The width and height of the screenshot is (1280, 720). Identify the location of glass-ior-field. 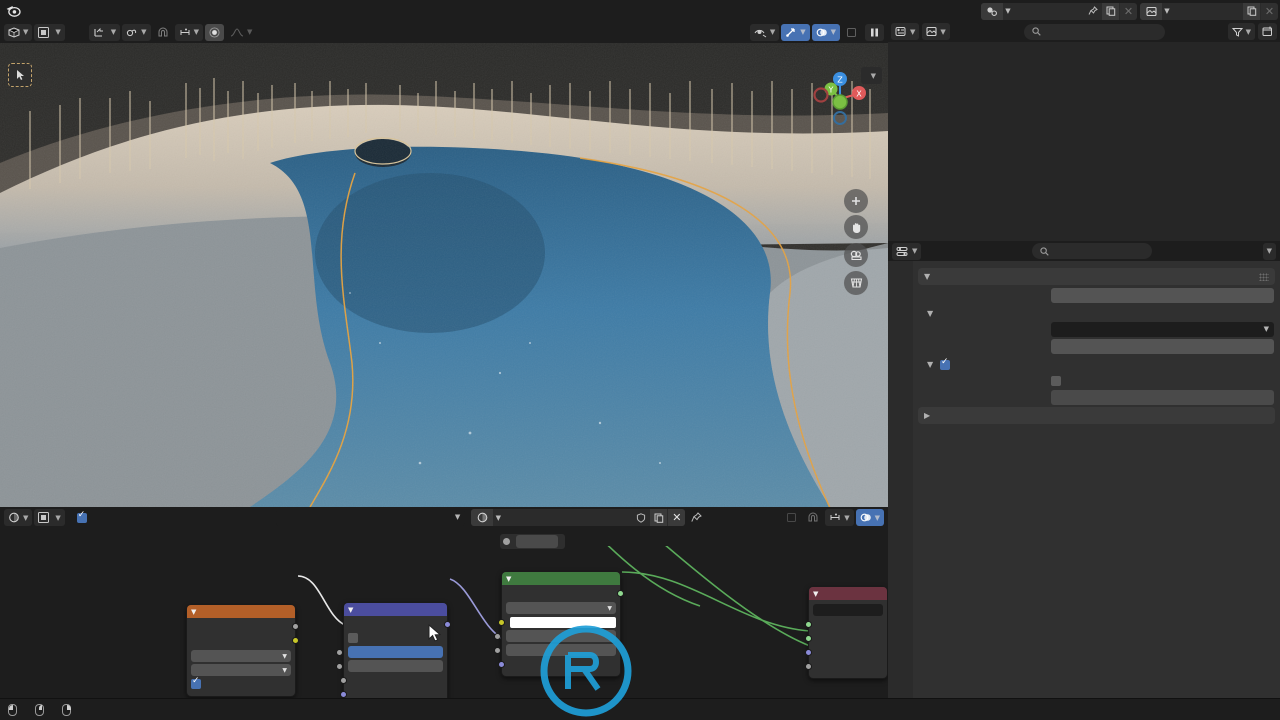
(555, 650).